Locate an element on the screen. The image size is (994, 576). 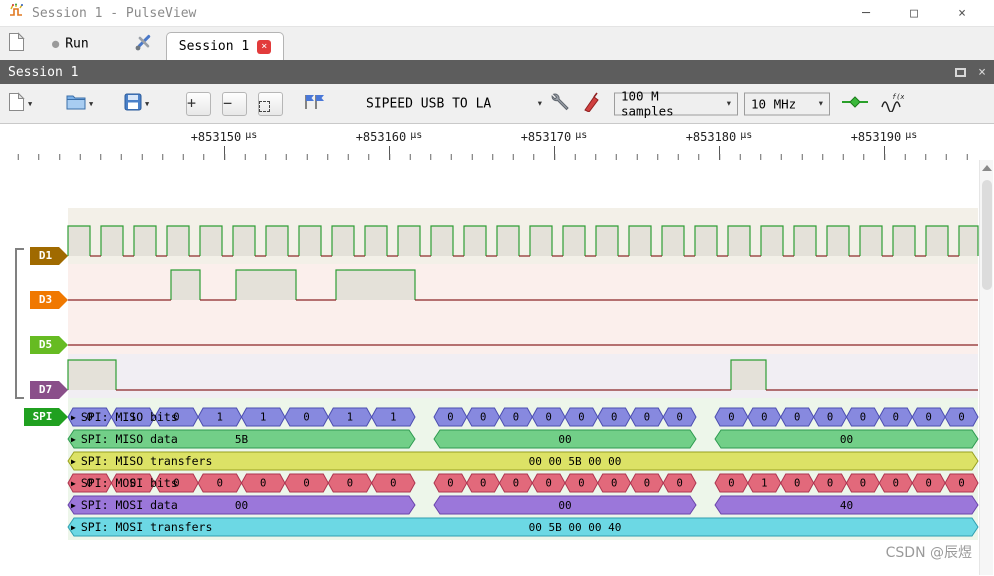
add-decoder-button is located at coordinates (855, 104).